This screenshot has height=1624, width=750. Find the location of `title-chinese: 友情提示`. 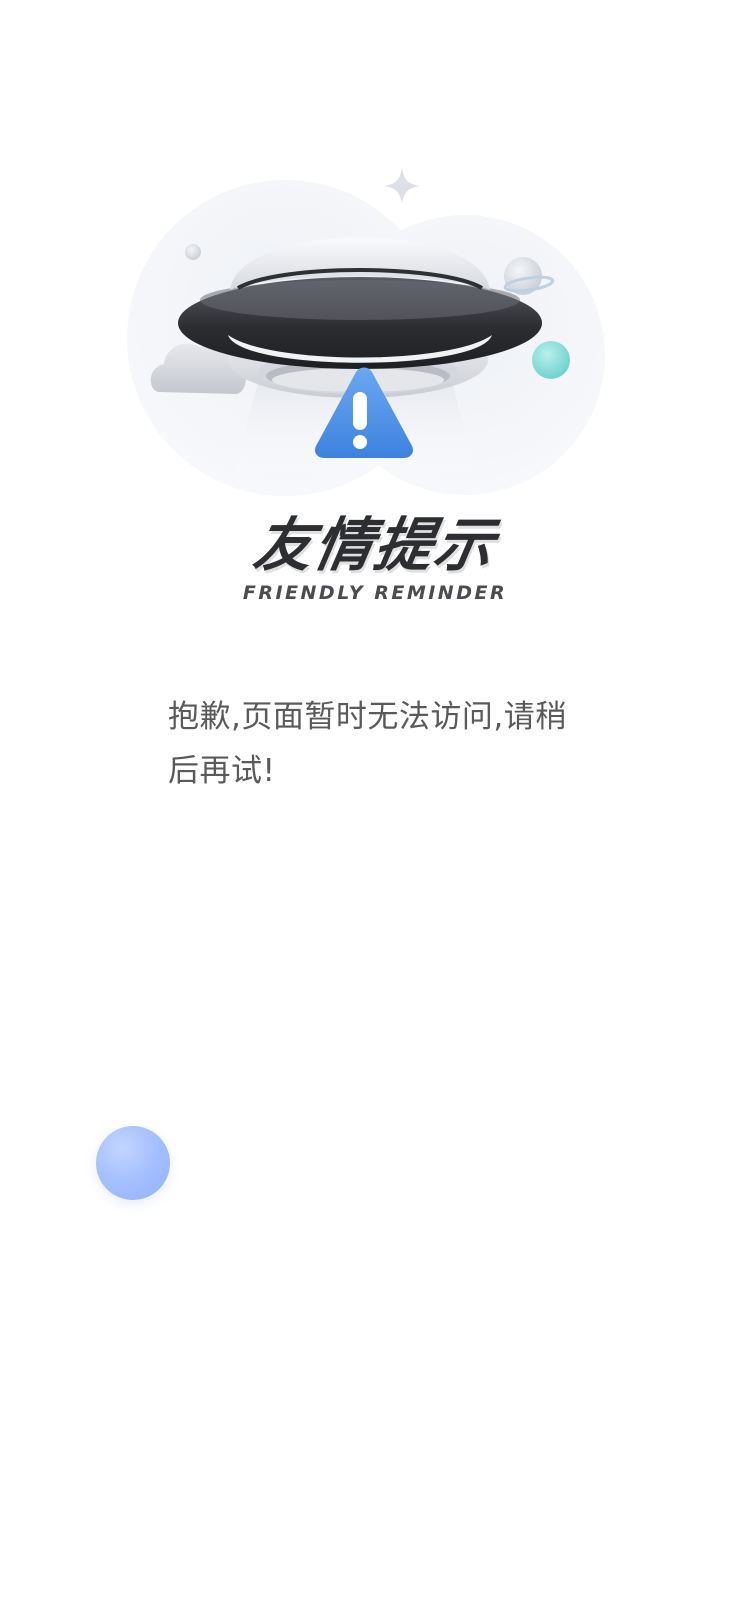

title-chinese: 友情提示 is located at coordinates (374, 545).